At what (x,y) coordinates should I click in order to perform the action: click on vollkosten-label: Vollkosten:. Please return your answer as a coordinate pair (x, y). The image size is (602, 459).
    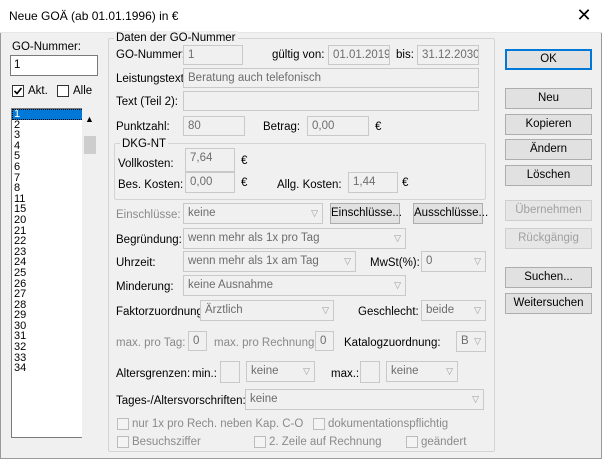
    Looking at the image, I should click on (146, 164).